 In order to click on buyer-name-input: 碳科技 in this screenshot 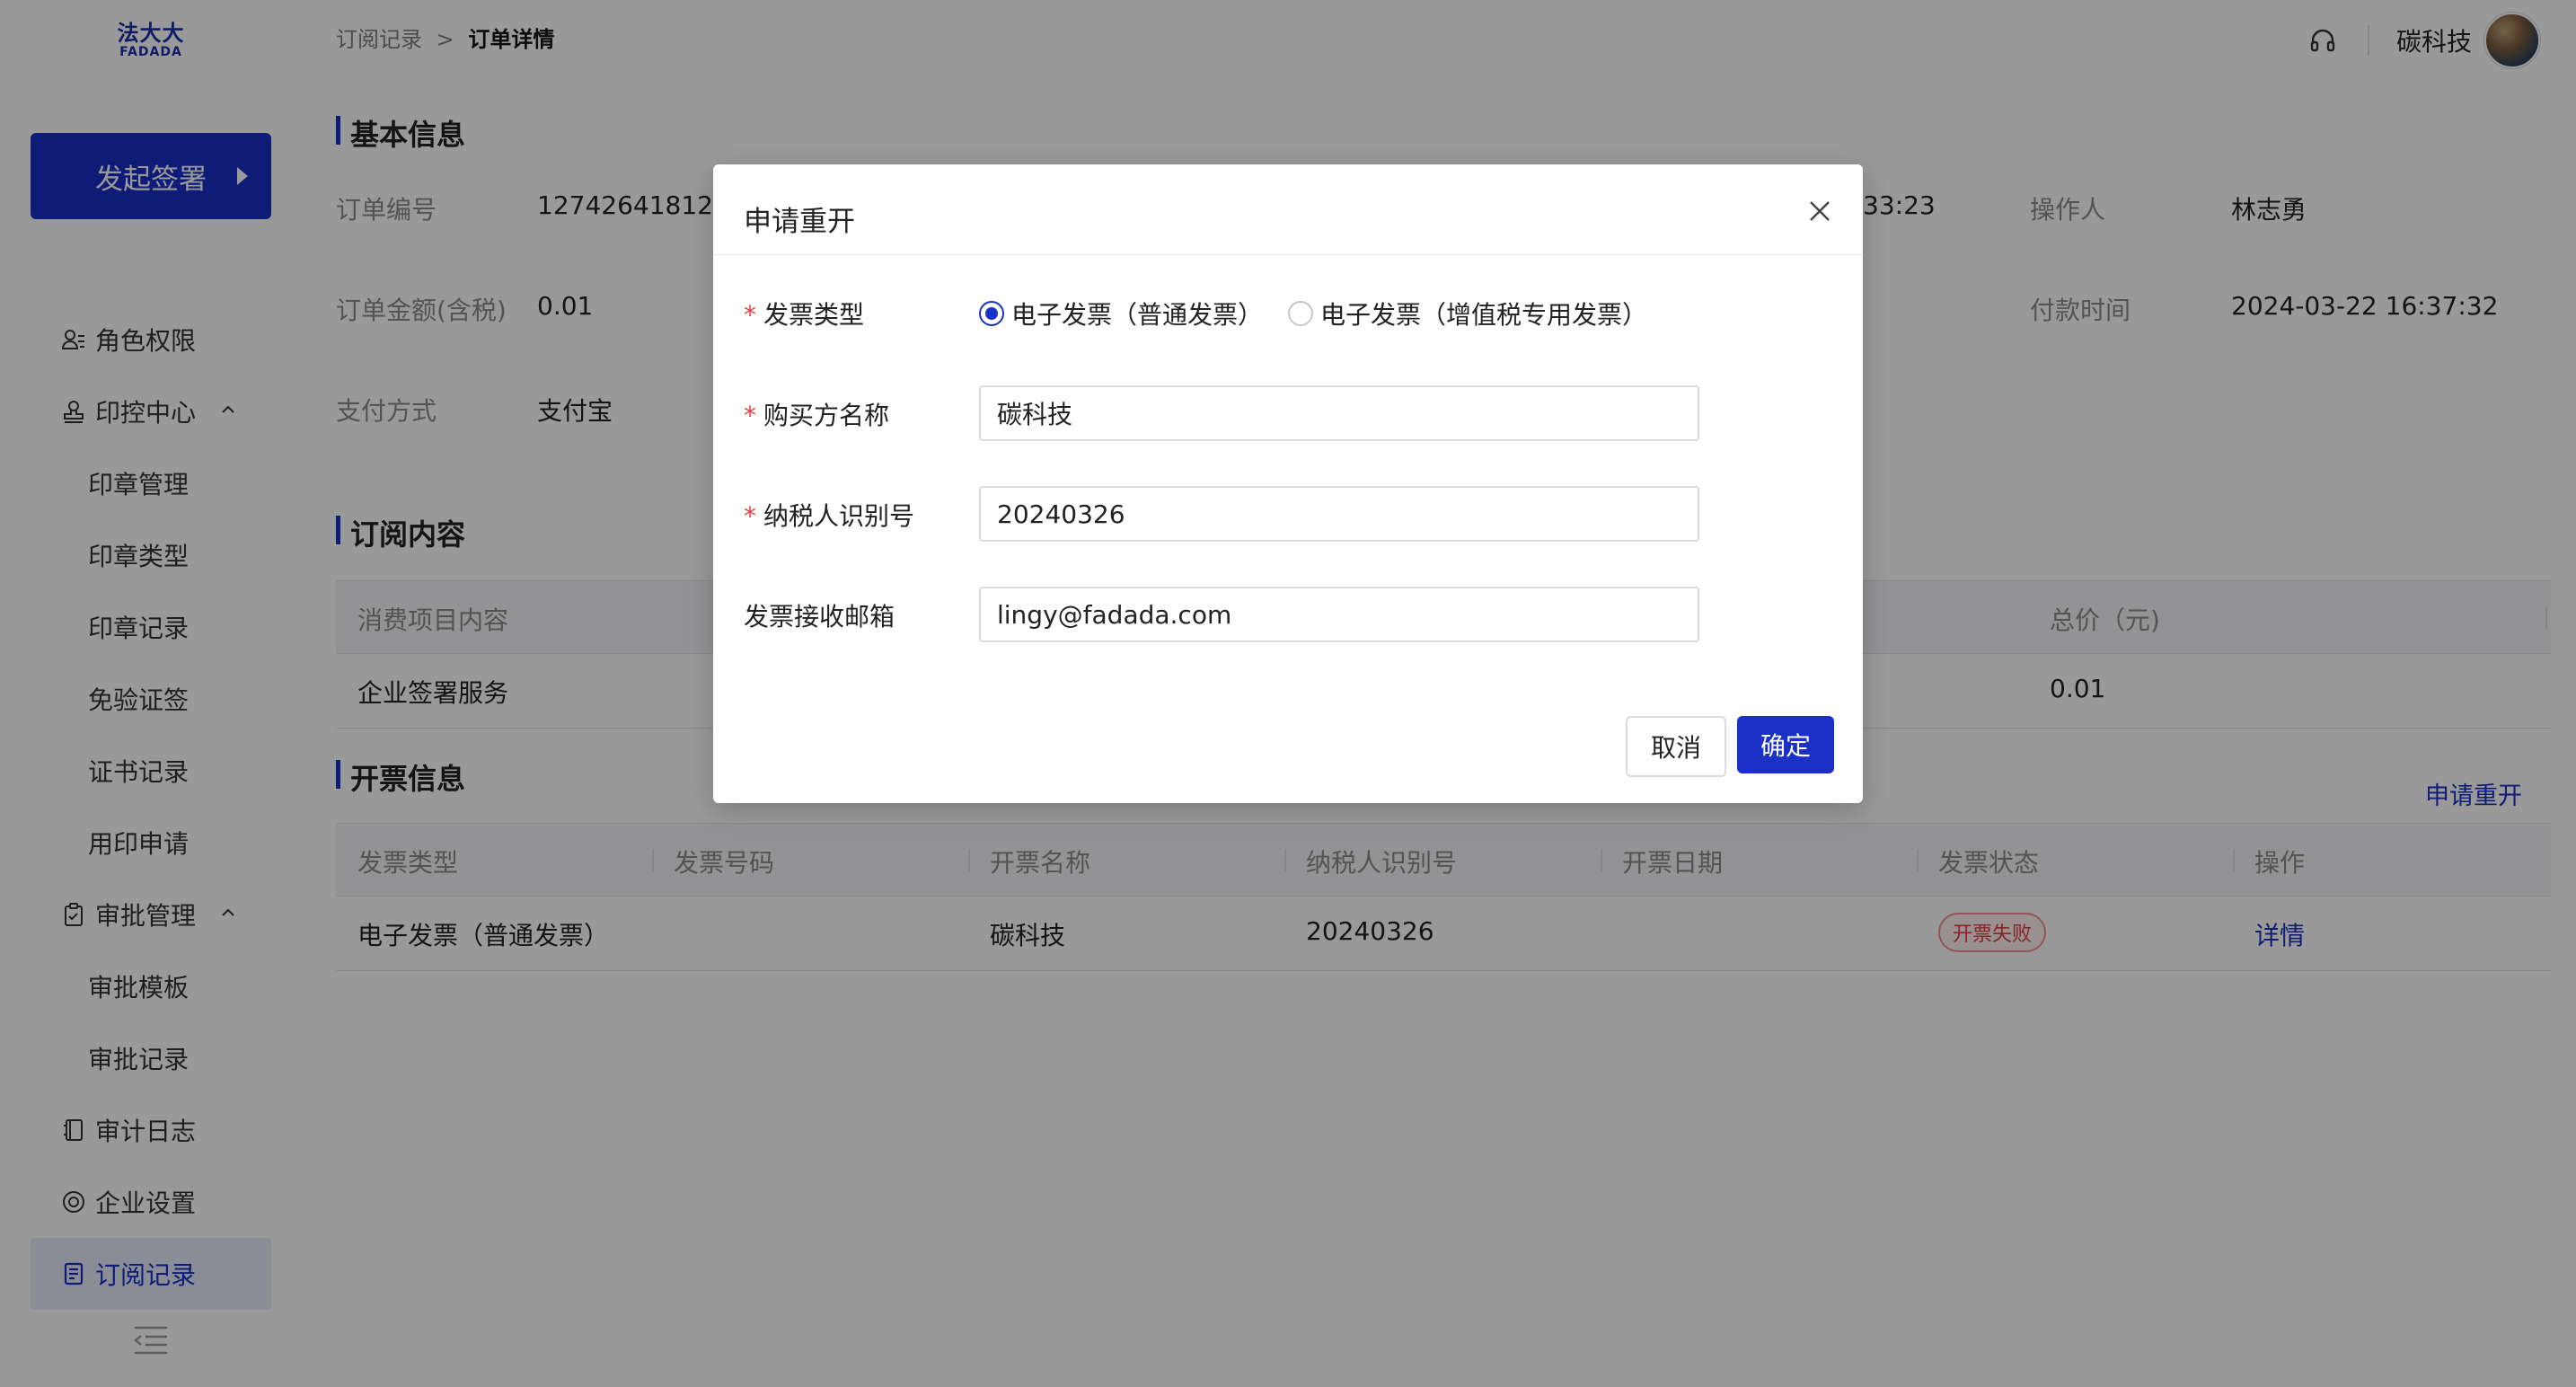, I will do `click(1339, 413)`.